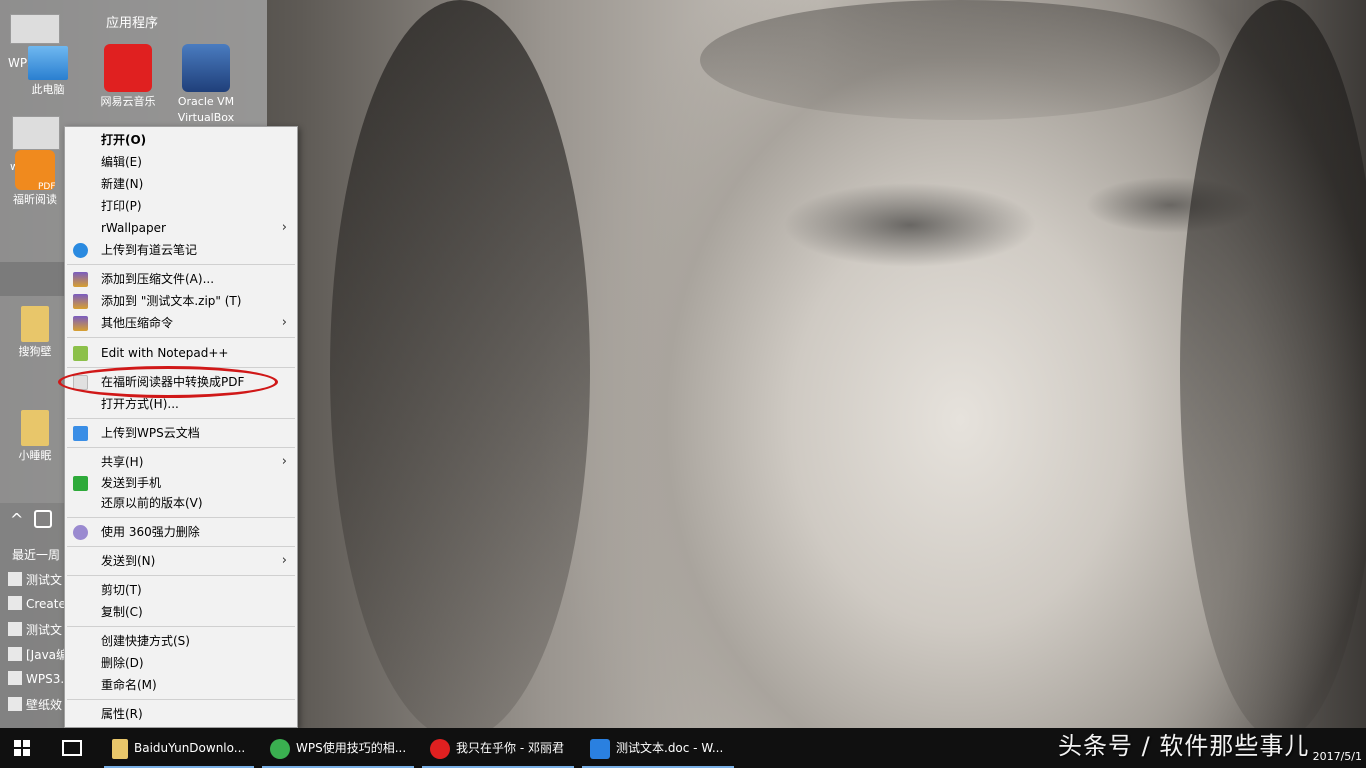  I want to click on highlight-annotation, so click(168, 382).